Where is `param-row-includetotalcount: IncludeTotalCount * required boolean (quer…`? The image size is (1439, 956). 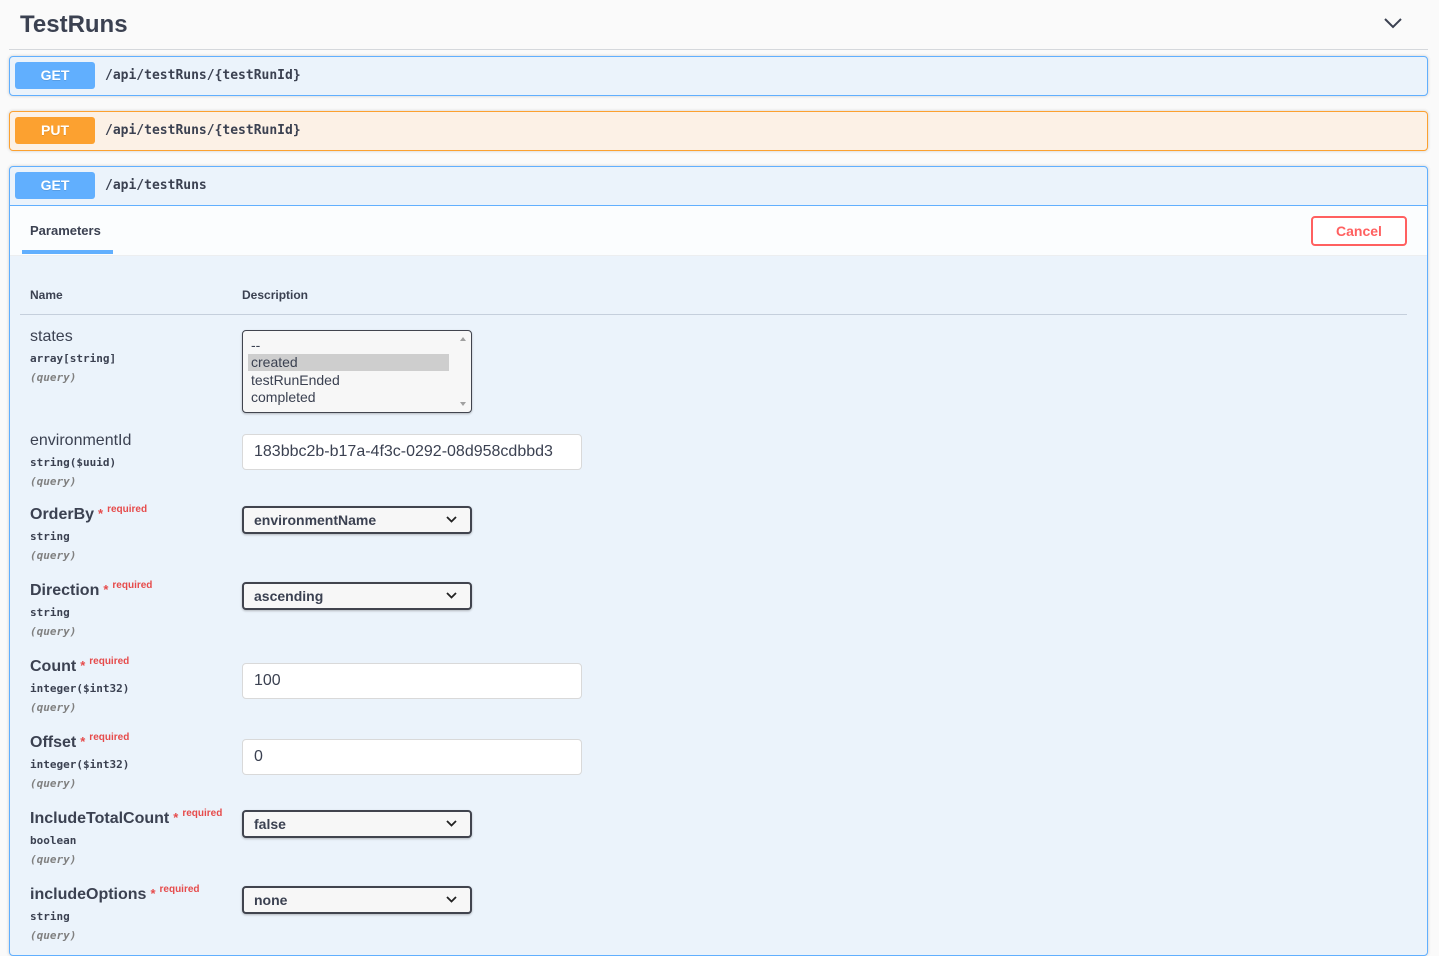 param-row-includetotalcount: IncludeTotalCount * required boolean (quer… is located at coordinates (720, 838).